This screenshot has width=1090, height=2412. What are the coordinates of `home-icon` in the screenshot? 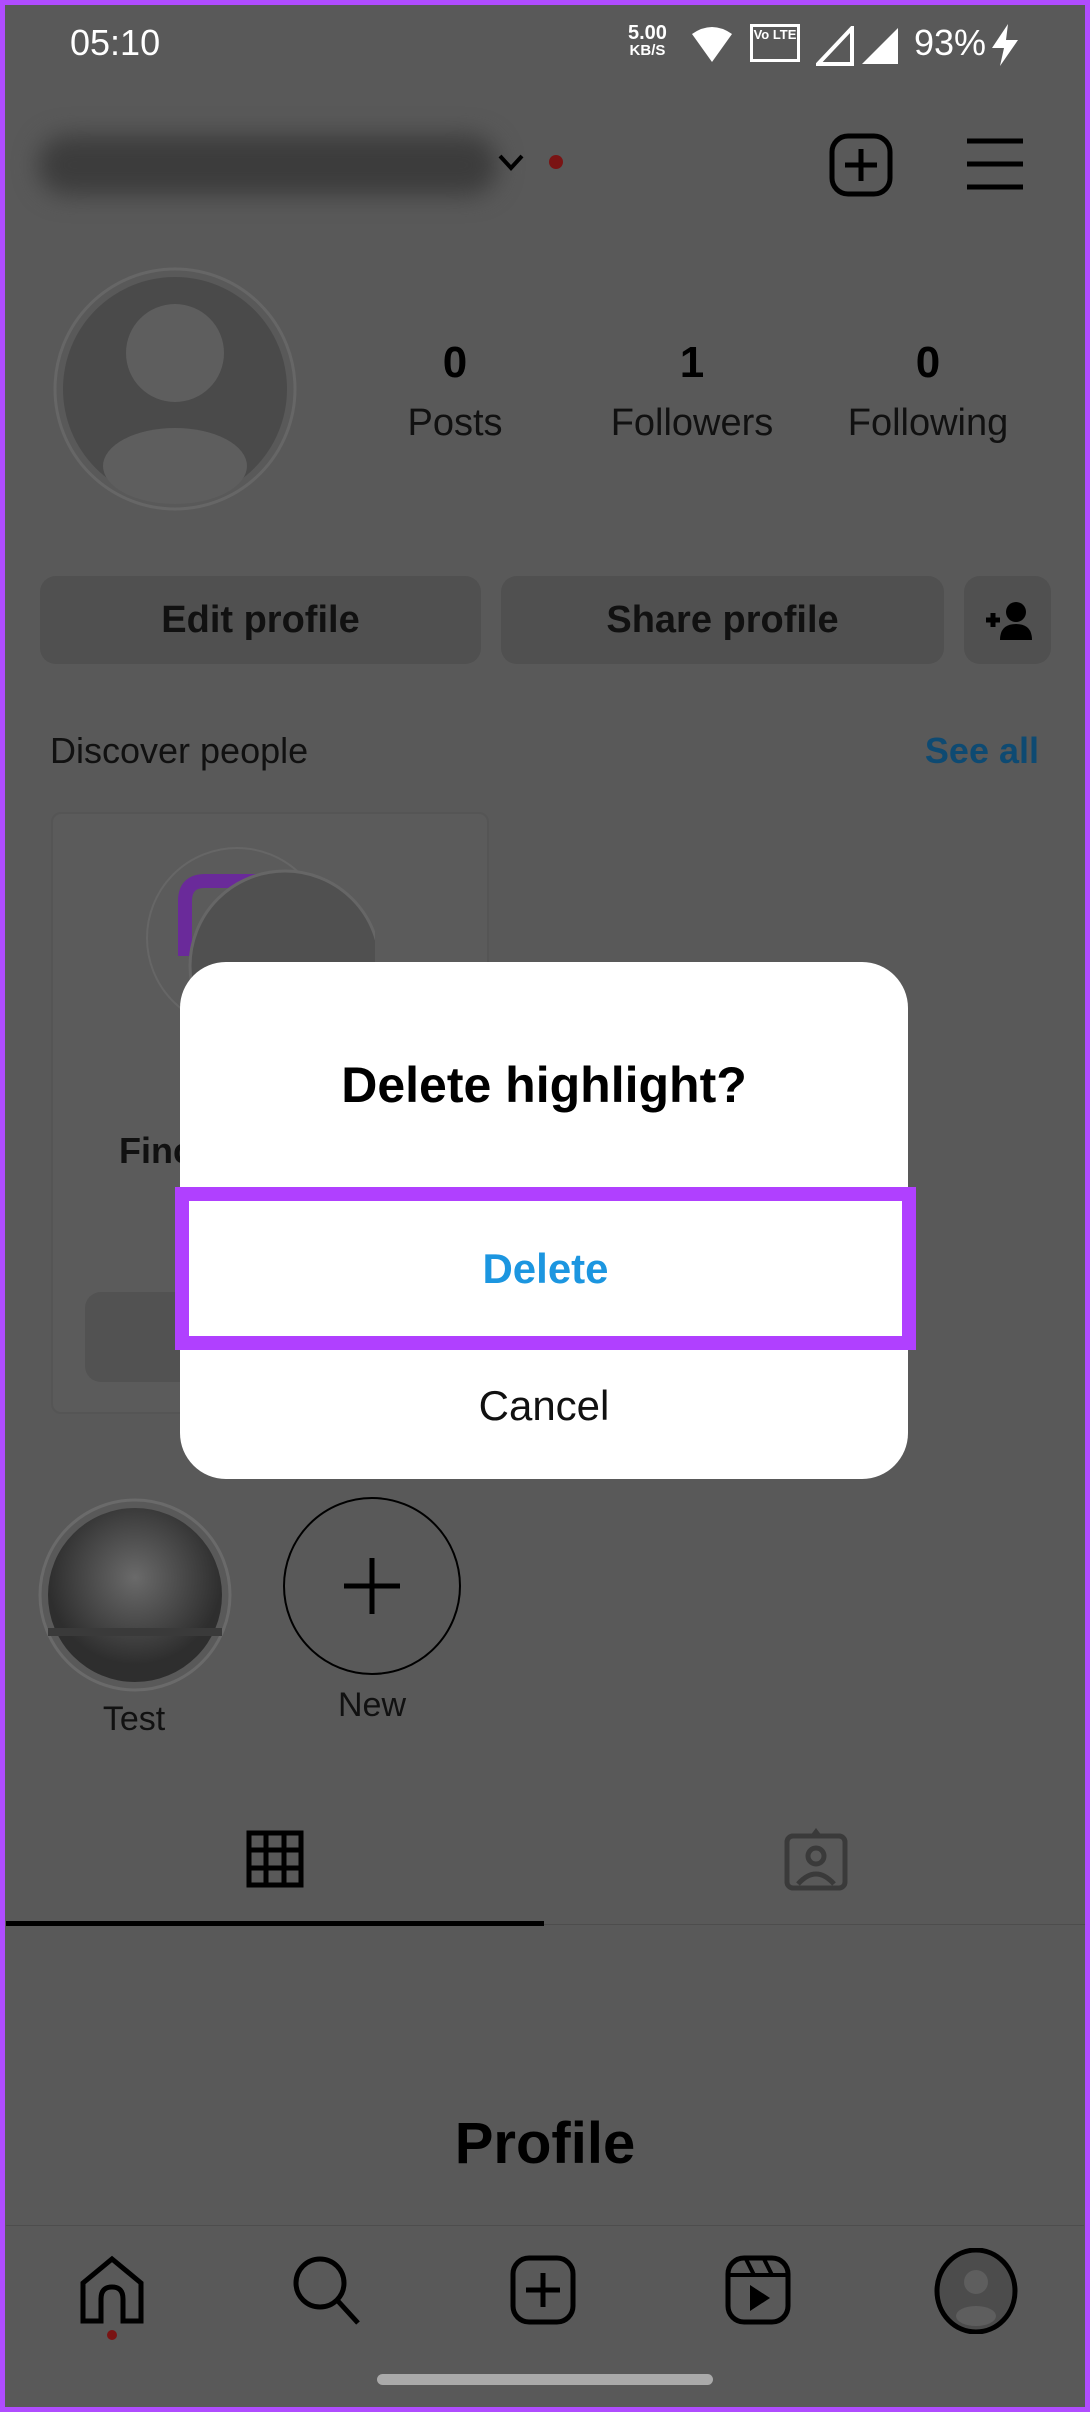 It's located at (112, 2290).